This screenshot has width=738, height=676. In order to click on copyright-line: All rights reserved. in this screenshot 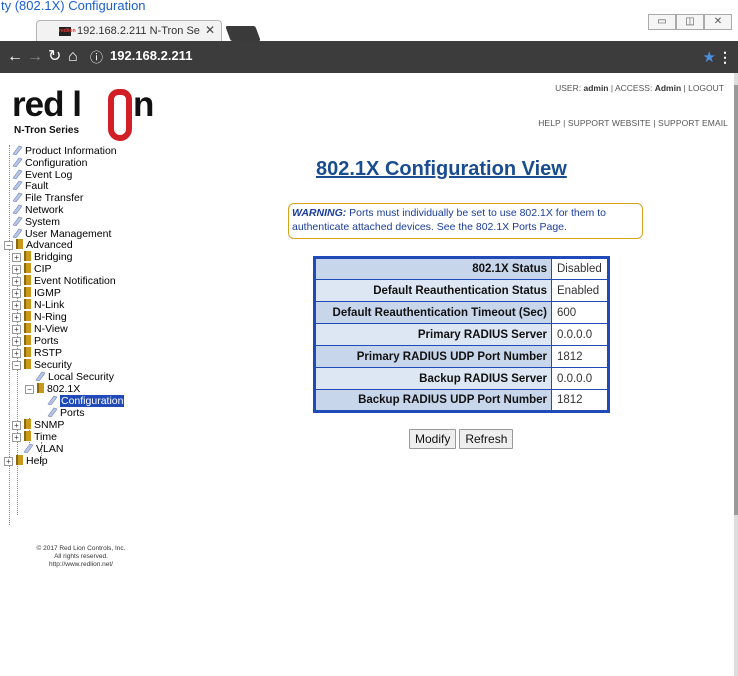, I will do `click(81, 556)`.